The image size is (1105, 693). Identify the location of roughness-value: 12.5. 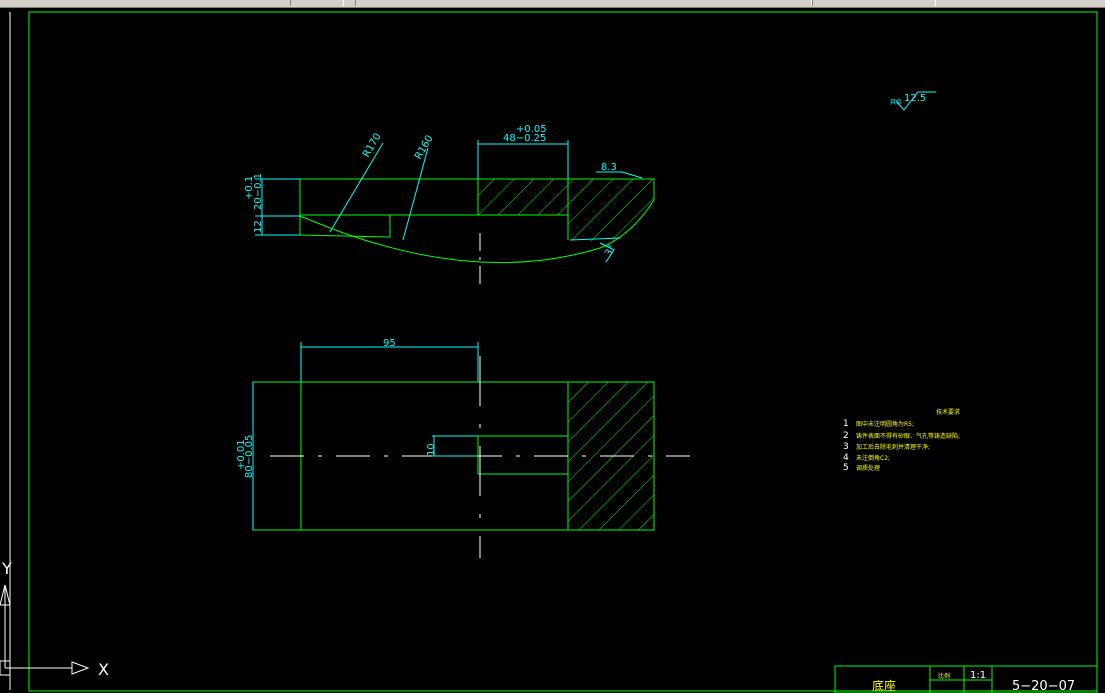
(915, 98).